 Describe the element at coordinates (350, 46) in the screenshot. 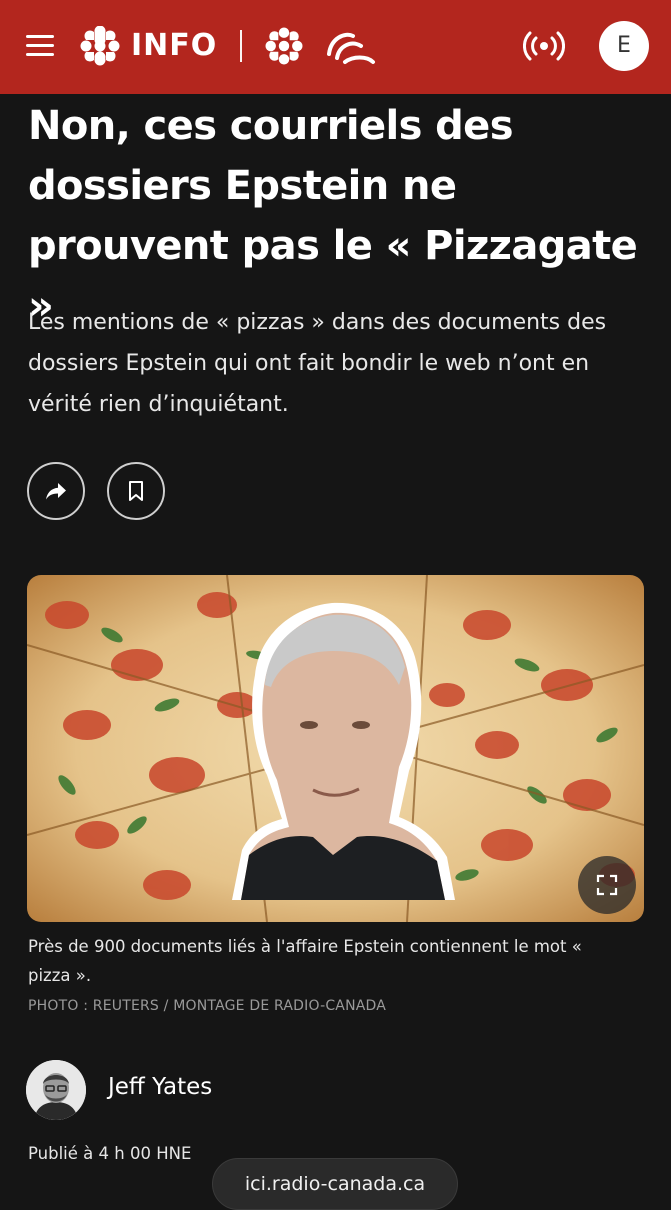

I see `paralympic-logo-icon` at that location.